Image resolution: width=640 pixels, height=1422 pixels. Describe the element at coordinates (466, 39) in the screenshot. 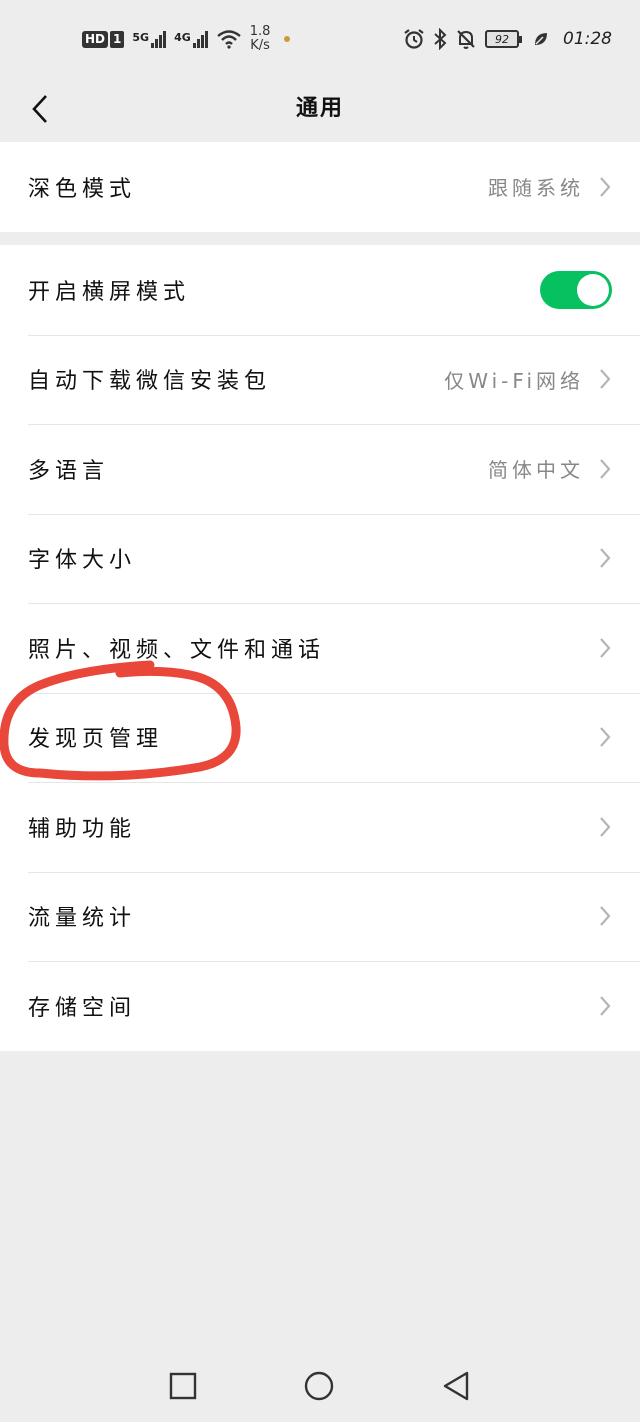

I see `mute-bell-icon` at that location.